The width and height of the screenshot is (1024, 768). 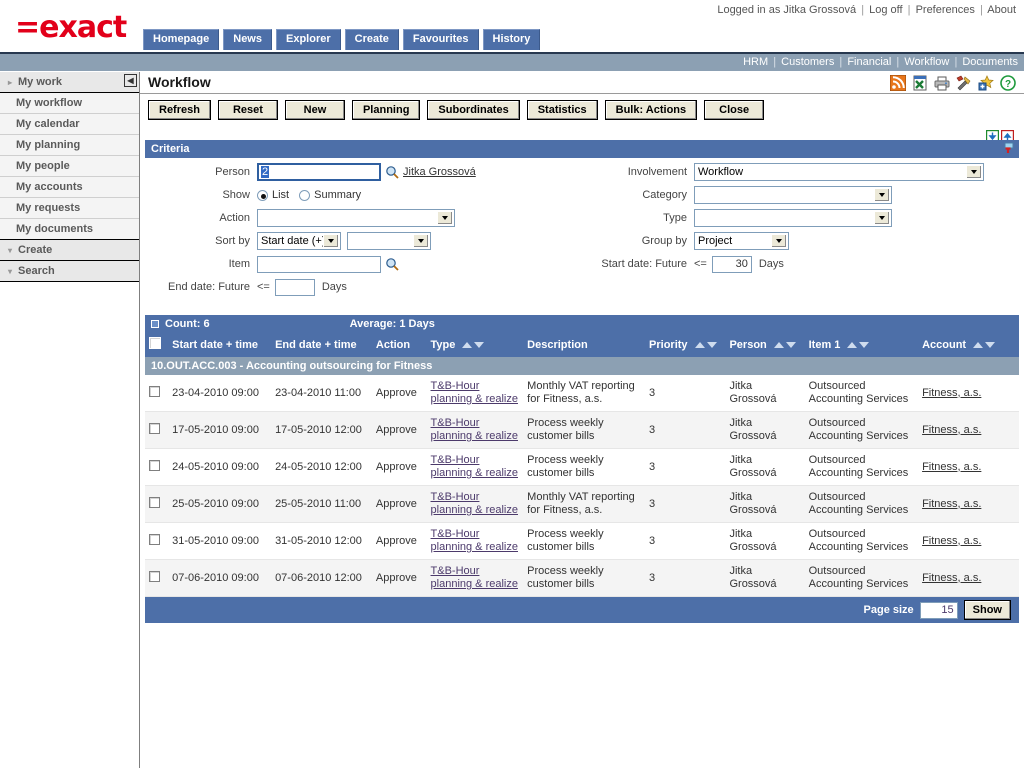 What do you see at coordinates (356, 218) in the screenshot?
I see `action-select` at bounding box center [356, 218].